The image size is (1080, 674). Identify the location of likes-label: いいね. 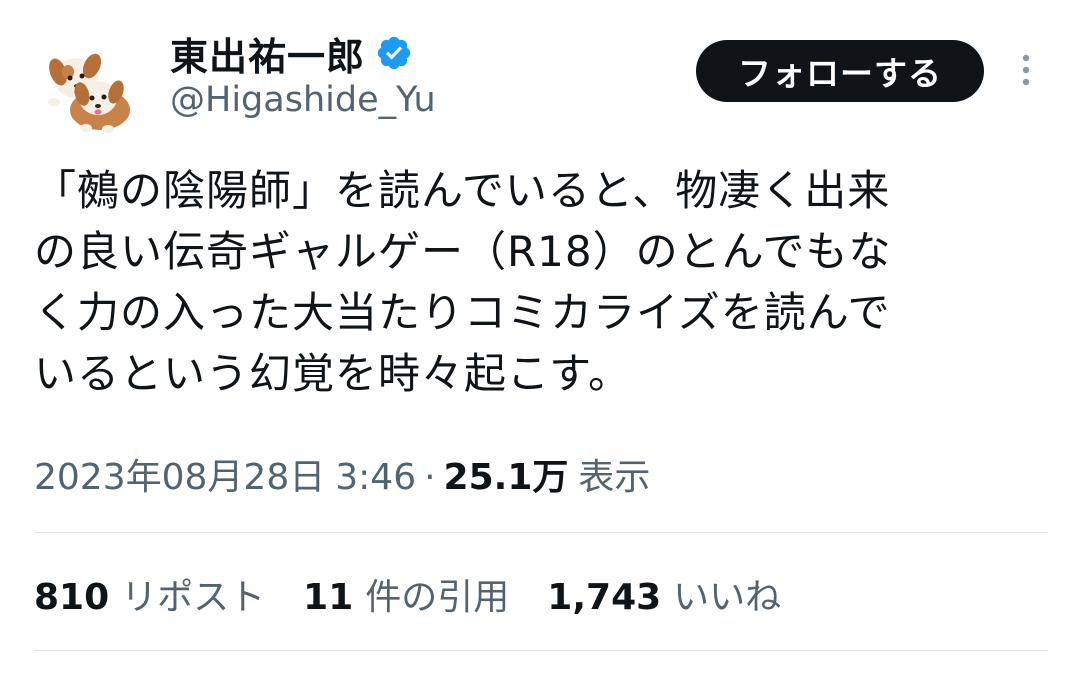
(727, 597).